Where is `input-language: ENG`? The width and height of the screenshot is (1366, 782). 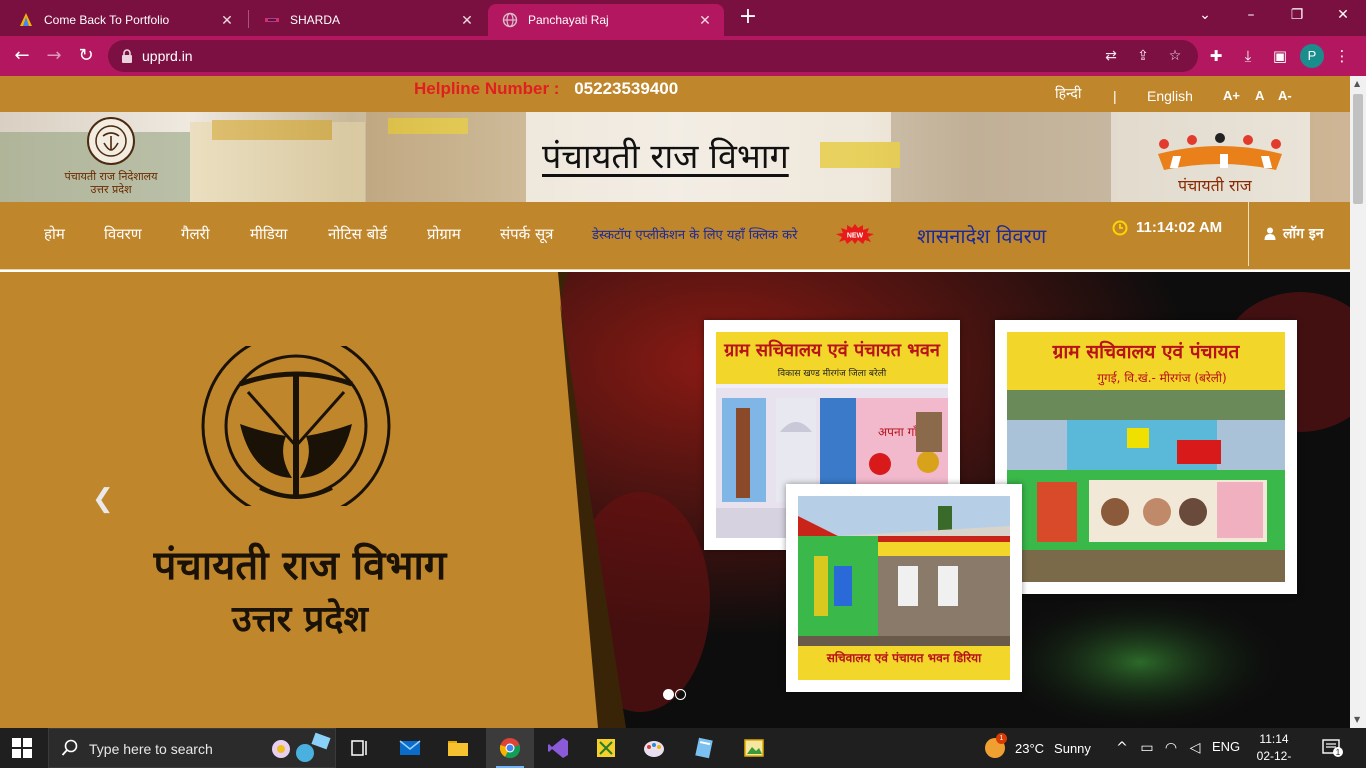 input-language: ENG is located at coordinates (1226, 746).